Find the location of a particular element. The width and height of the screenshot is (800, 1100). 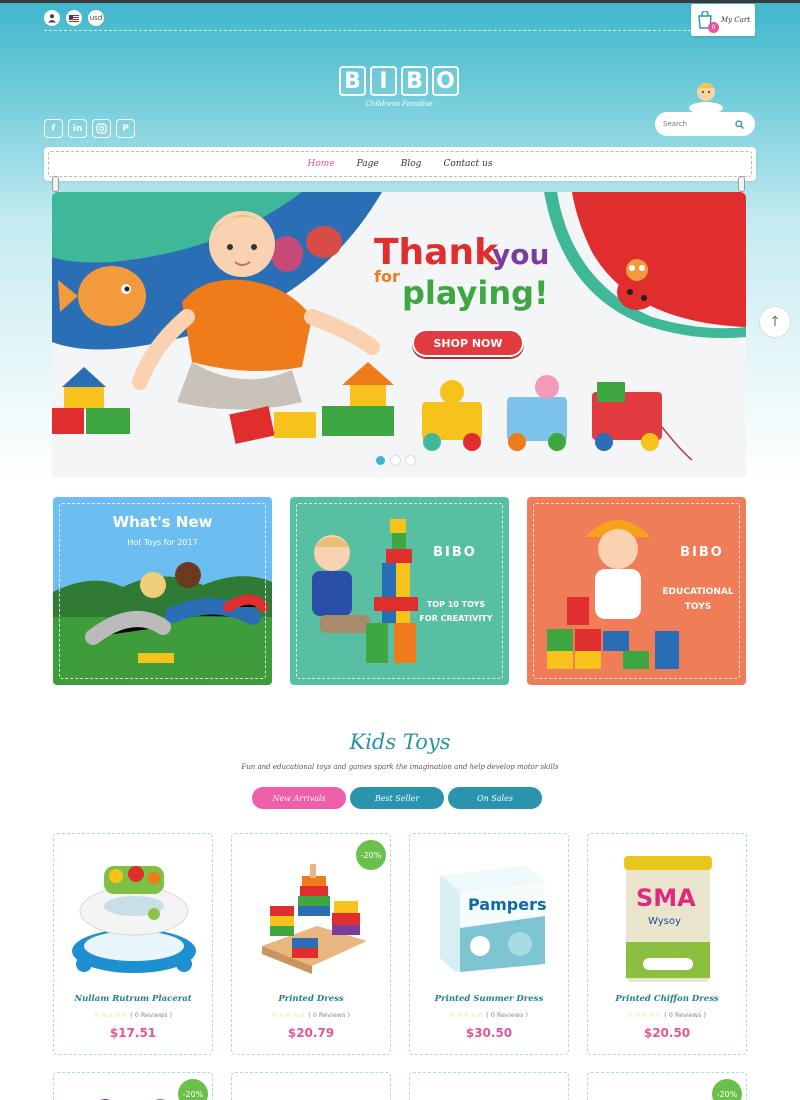

promo-top10-logo: BIBO is located at coordinates (455, 552).